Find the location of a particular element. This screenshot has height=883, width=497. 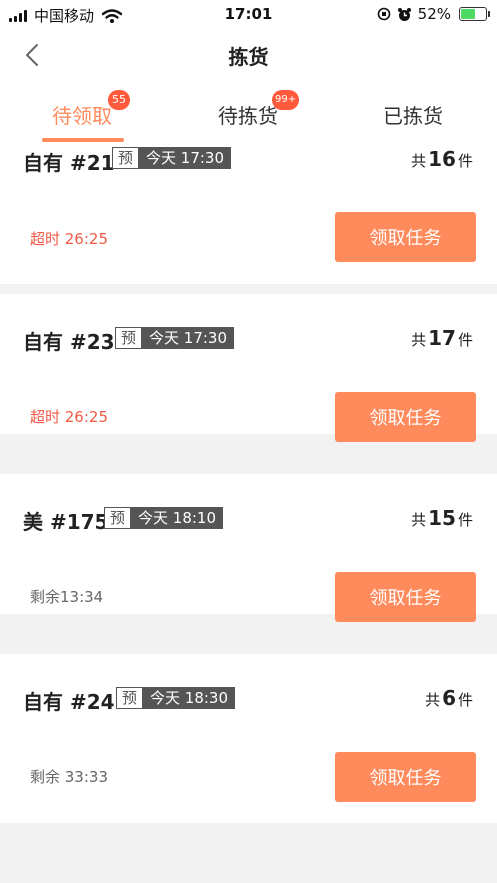

item-count: 共 17 件 is located at coordinates (442, 338).